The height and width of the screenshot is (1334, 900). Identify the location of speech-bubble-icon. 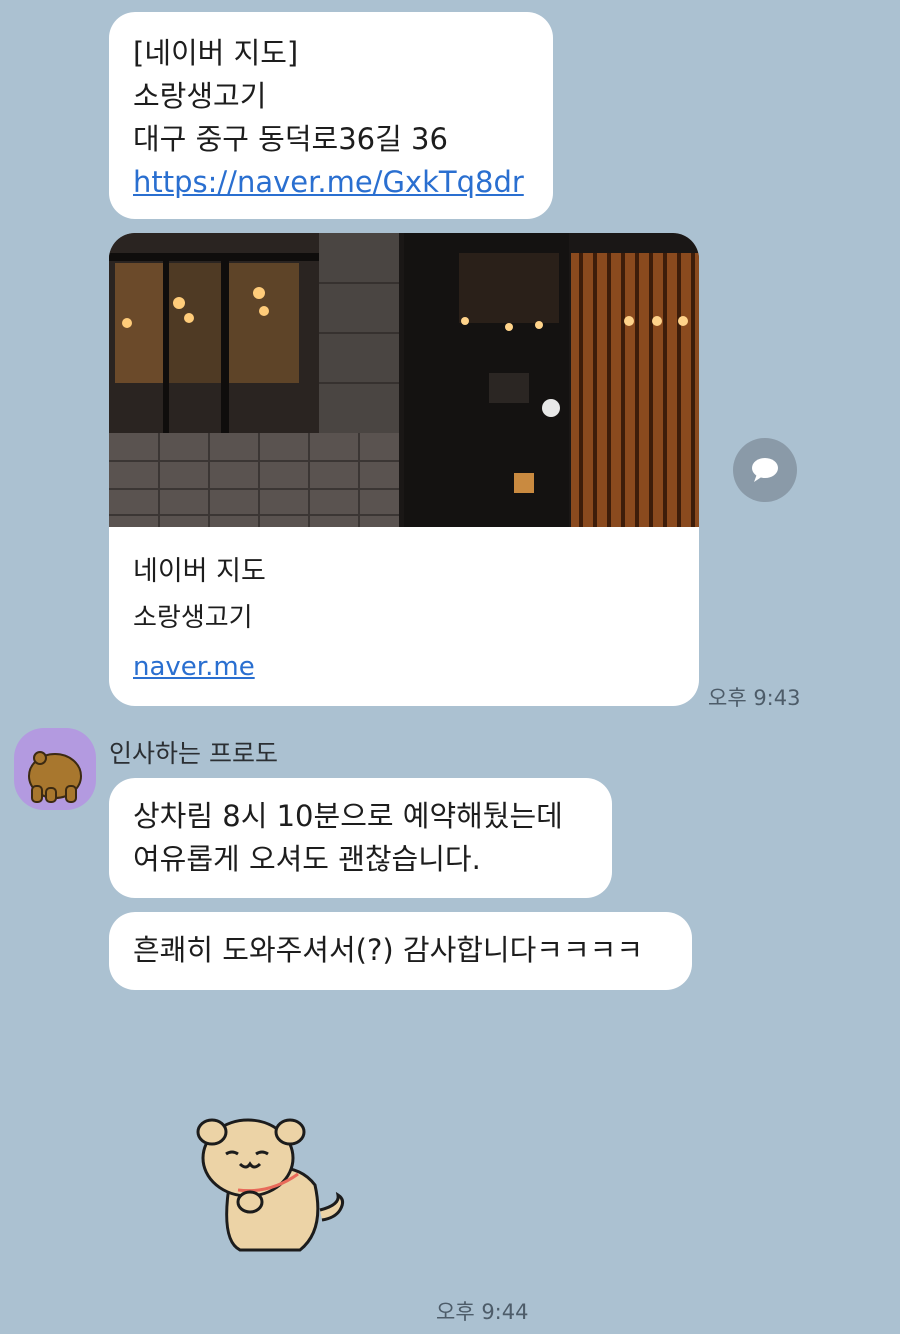
(765, 470).